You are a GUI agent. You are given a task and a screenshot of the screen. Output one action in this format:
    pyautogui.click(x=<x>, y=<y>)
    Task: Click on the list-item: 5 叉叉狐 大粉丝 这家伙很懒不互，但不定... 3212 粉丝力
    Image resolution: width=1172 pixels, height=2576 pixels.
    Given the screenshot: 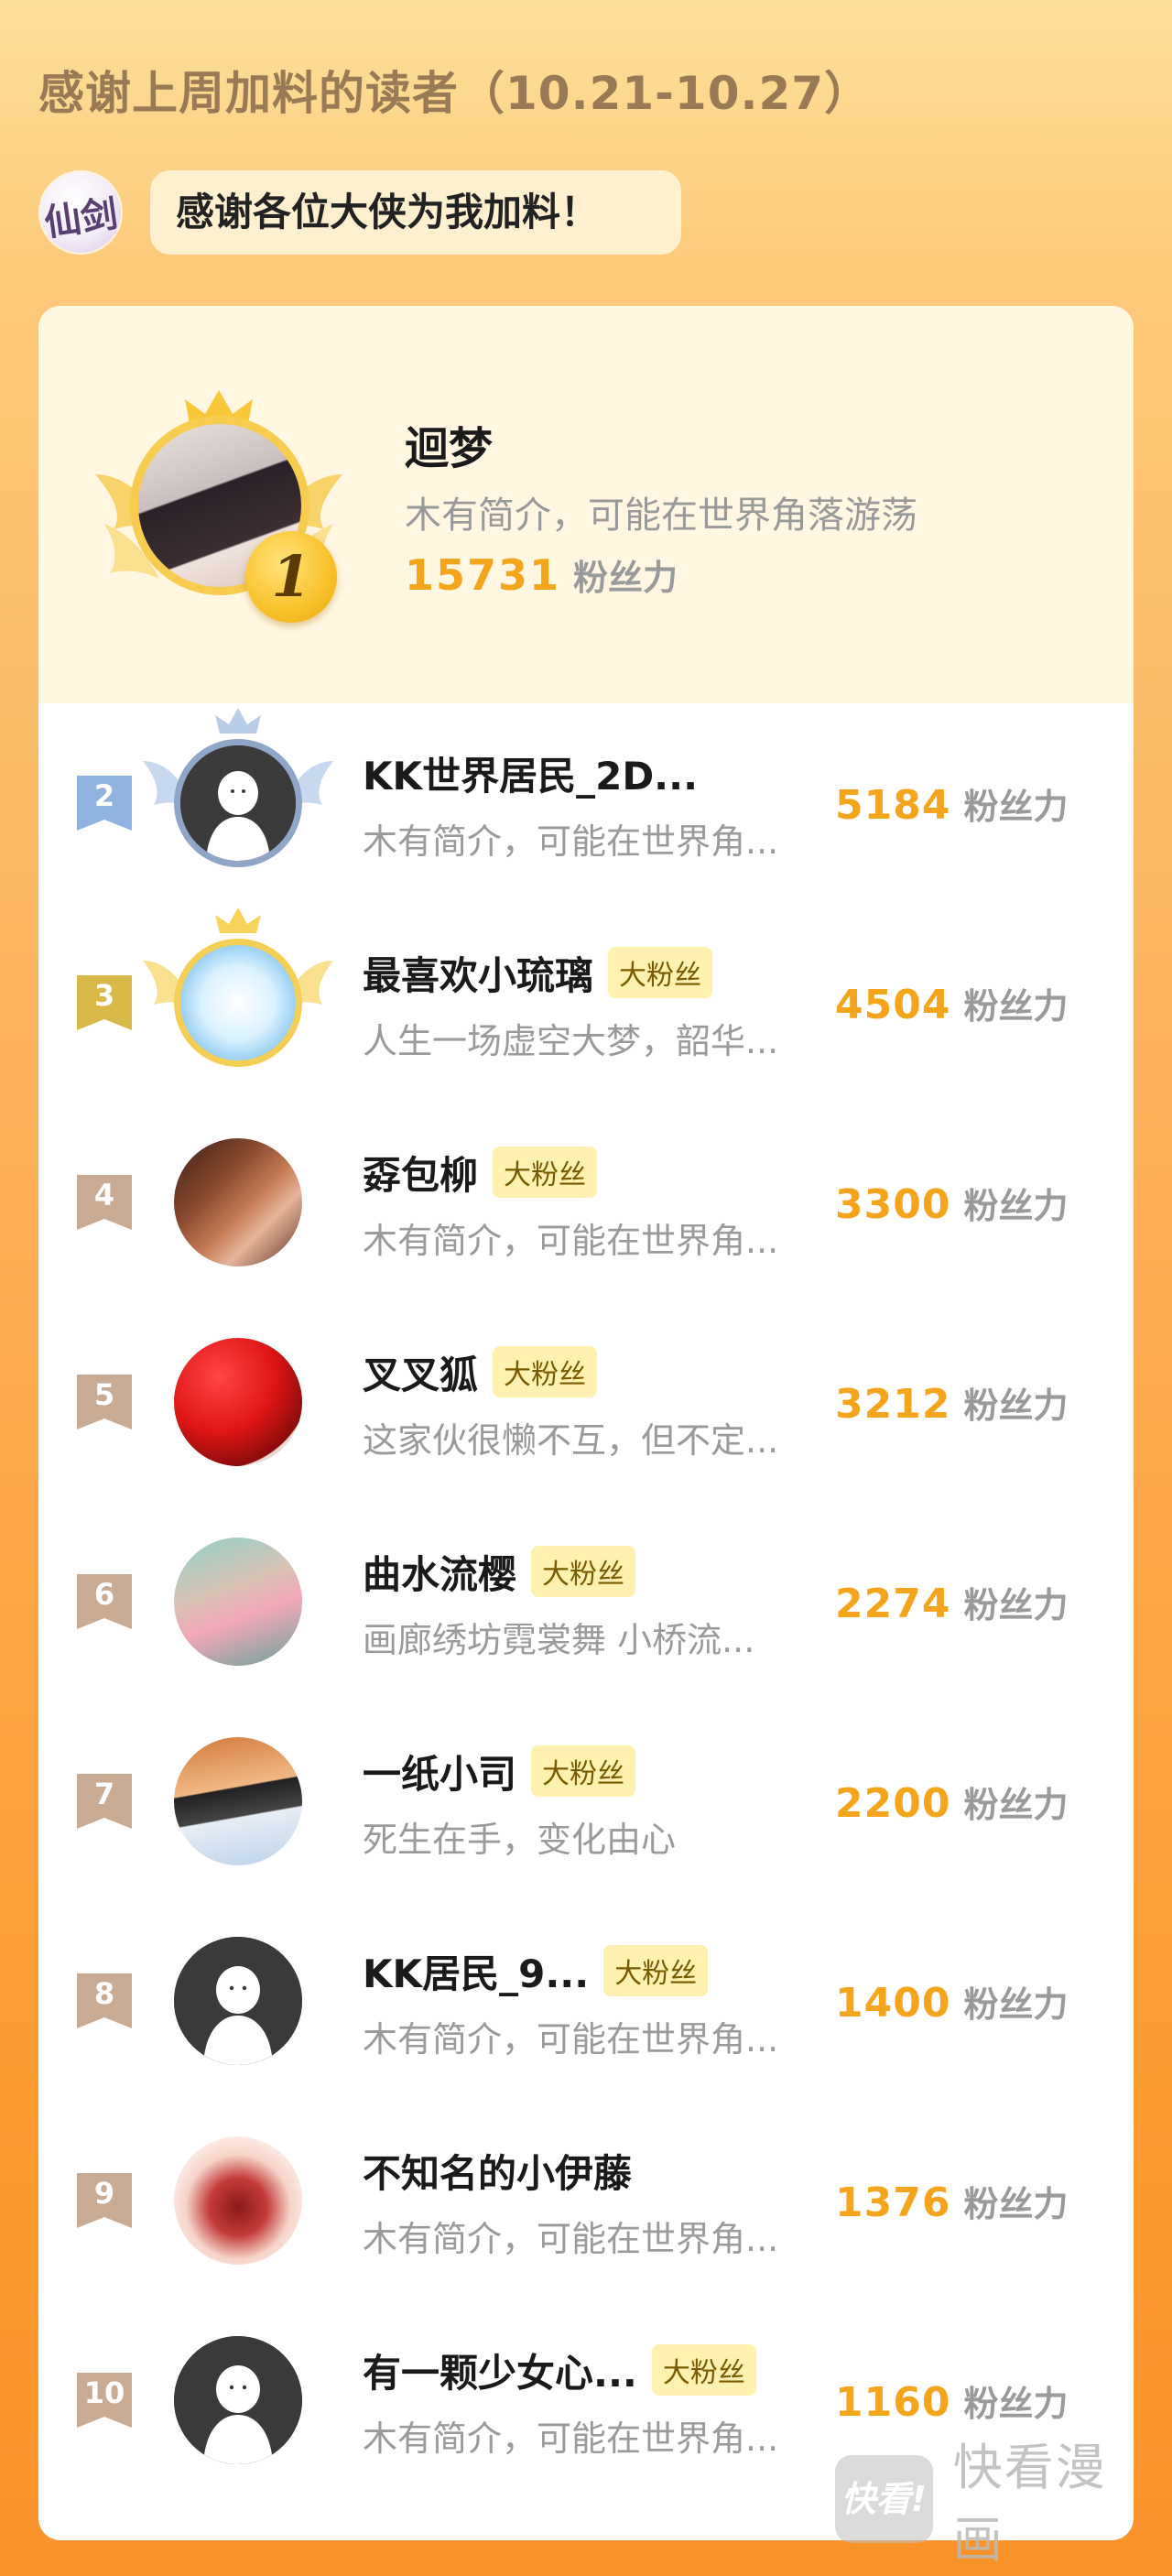 What is the action you would take?
    pyautogui.click(x=586, y=1402)
    